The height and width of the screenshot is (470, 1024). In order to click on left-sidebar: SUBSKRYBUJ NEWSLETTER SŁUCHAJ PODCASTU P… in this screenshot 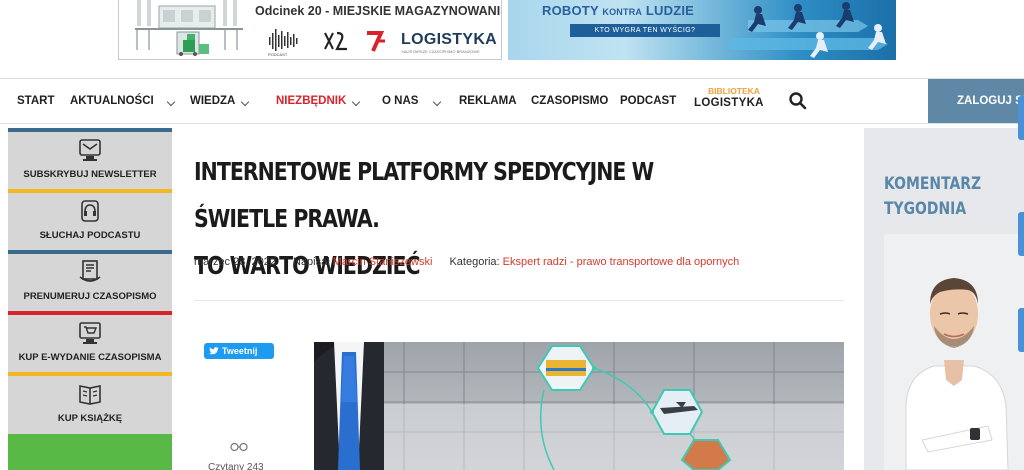, I will do `click(90, 299)`.